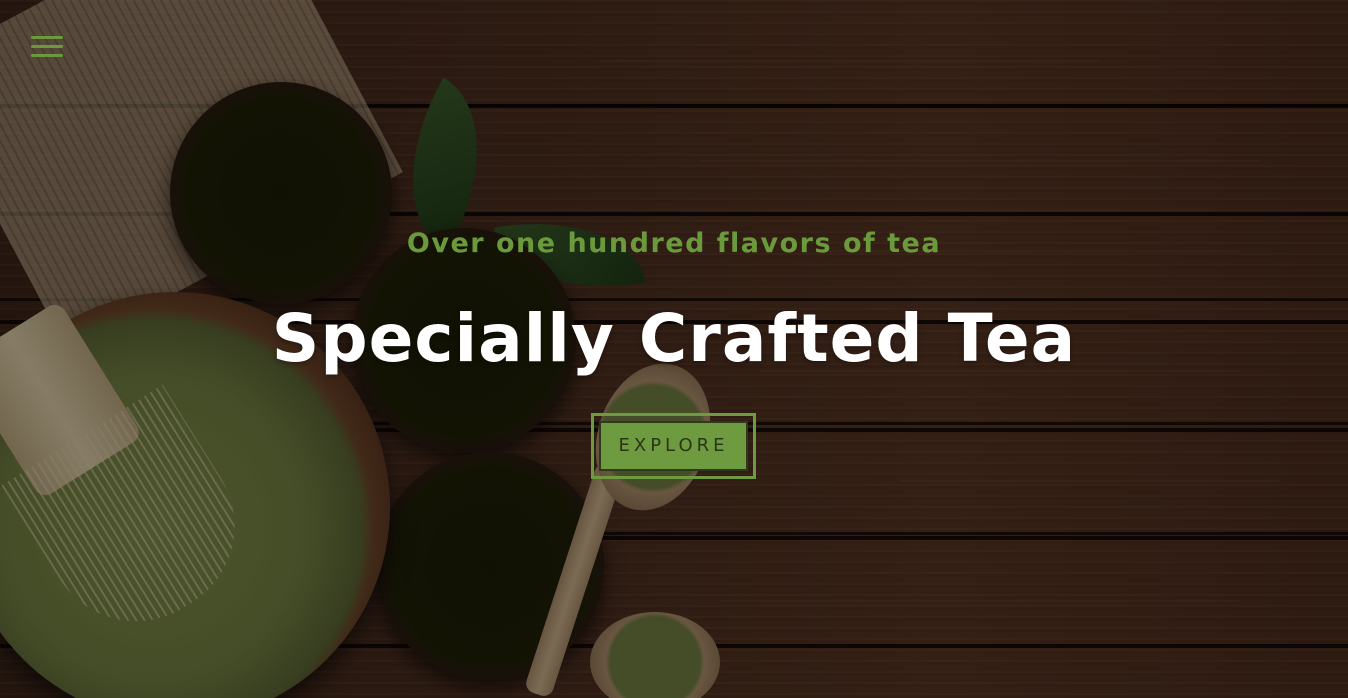 The width and height of the screenshot is (1348, 698). I want to click on hero-title: Specially Crafted Tea, so click(674, 338).